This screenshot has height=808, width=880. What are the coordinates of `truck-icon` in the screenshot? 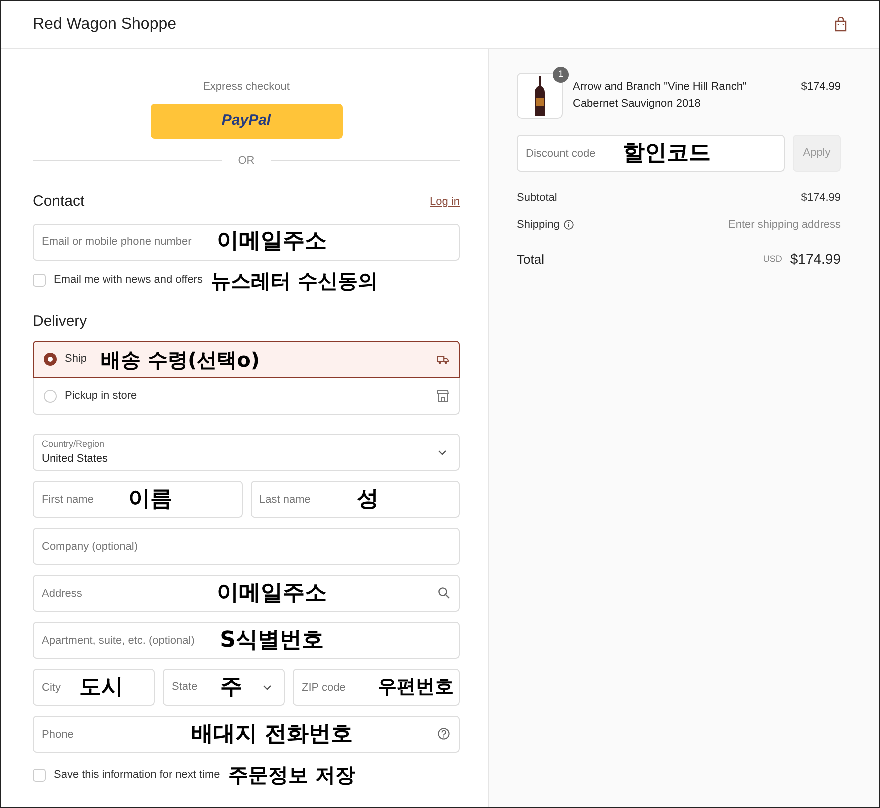 It's located at (443, 359).